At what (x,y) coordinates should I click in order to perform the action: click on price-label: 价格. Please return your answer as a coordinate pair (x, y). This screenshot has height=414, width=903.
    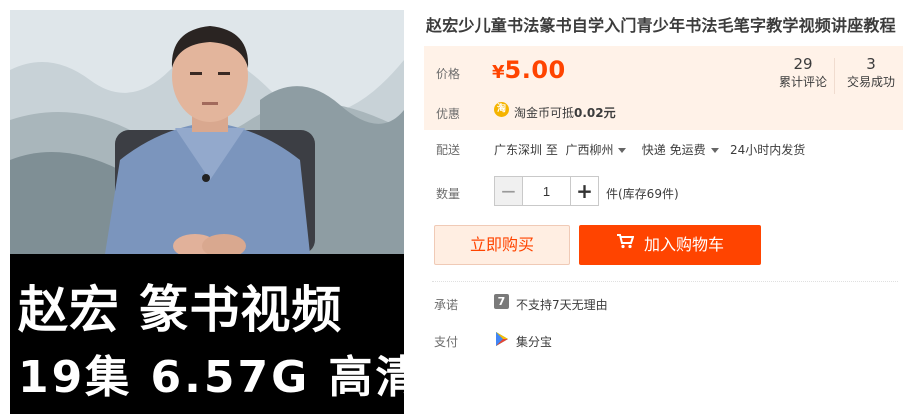
    Looking at the image, I should click on (448, 74).